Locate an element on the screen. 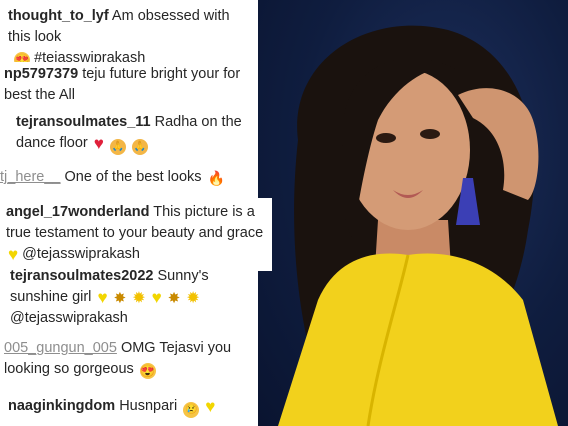  comment-username: angel_17wonderland is located at coordinates (77, 212).